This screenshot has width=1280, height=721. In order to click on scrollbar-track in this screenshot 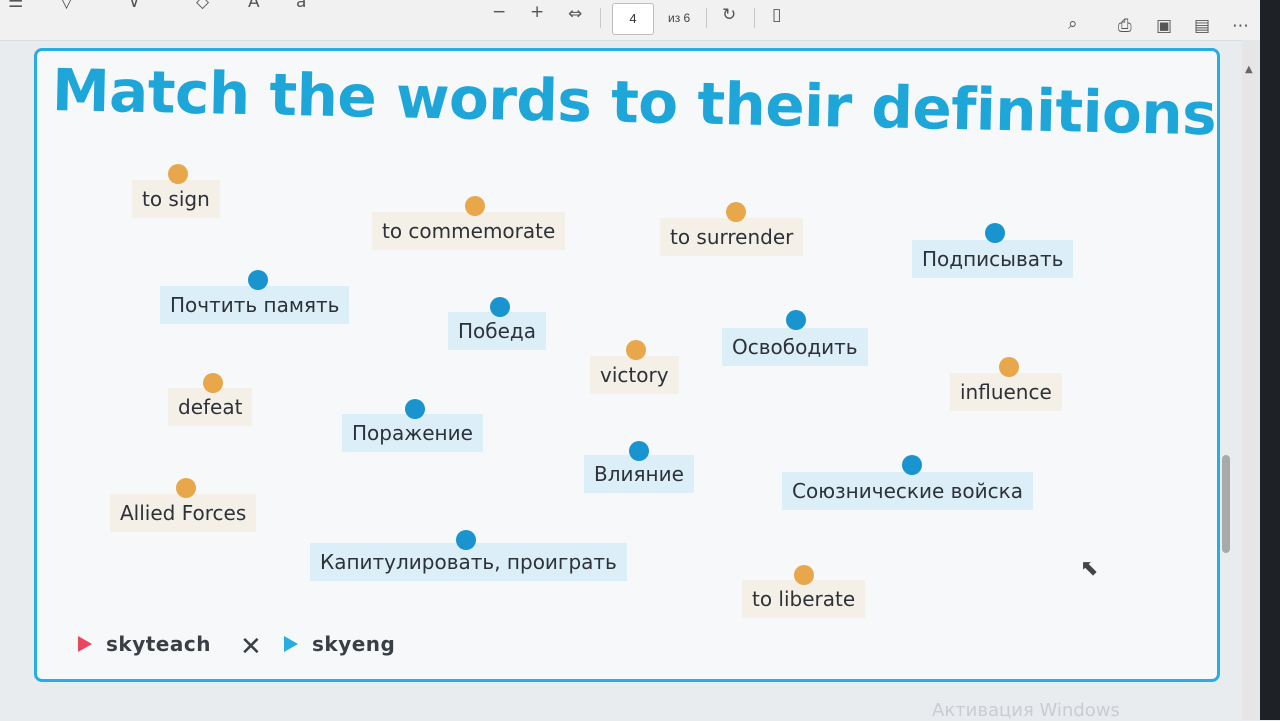, I will do `click(1251, 380)`.